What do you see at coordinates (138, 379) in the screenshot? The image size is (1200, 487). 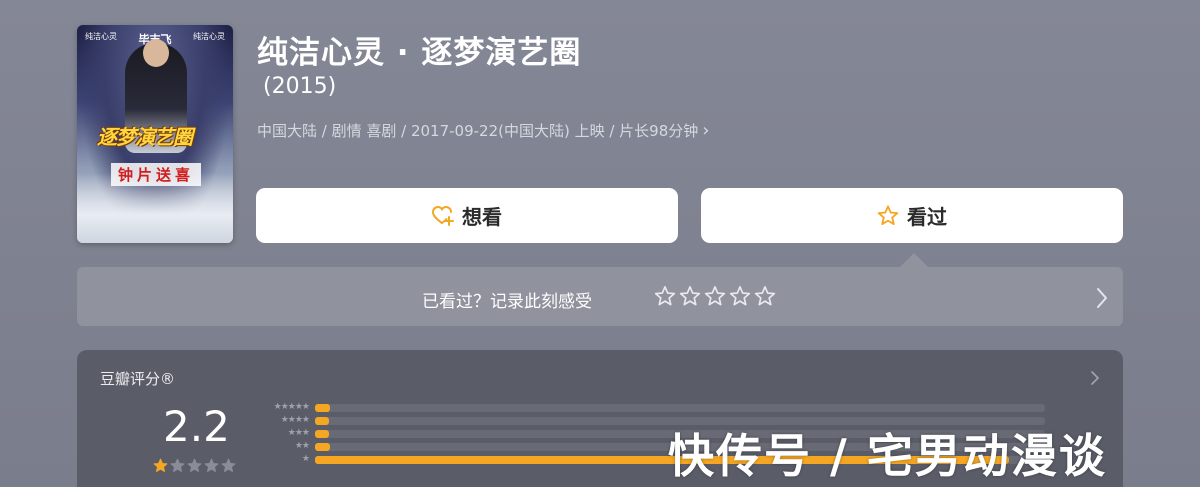 I see `douban-score-label: 豆瓣评分®` at bounding box center [138, 379].